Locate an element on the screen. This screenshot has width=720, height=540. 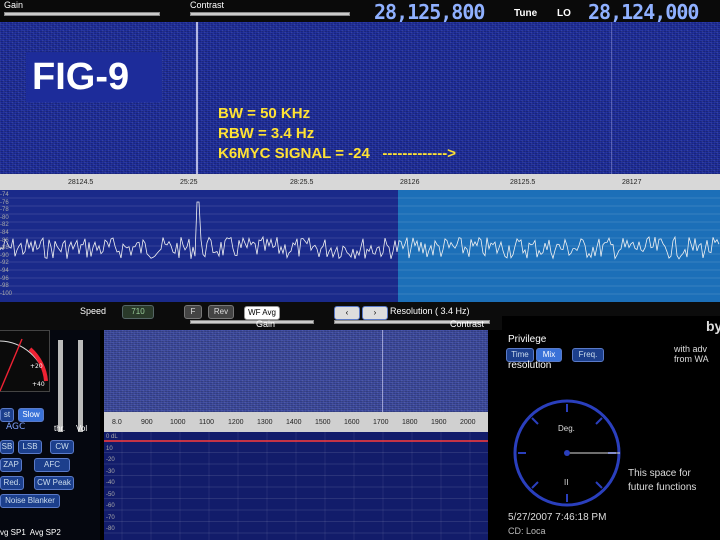
audio-scale-label: 1800 is located at coordinates (410, 422).